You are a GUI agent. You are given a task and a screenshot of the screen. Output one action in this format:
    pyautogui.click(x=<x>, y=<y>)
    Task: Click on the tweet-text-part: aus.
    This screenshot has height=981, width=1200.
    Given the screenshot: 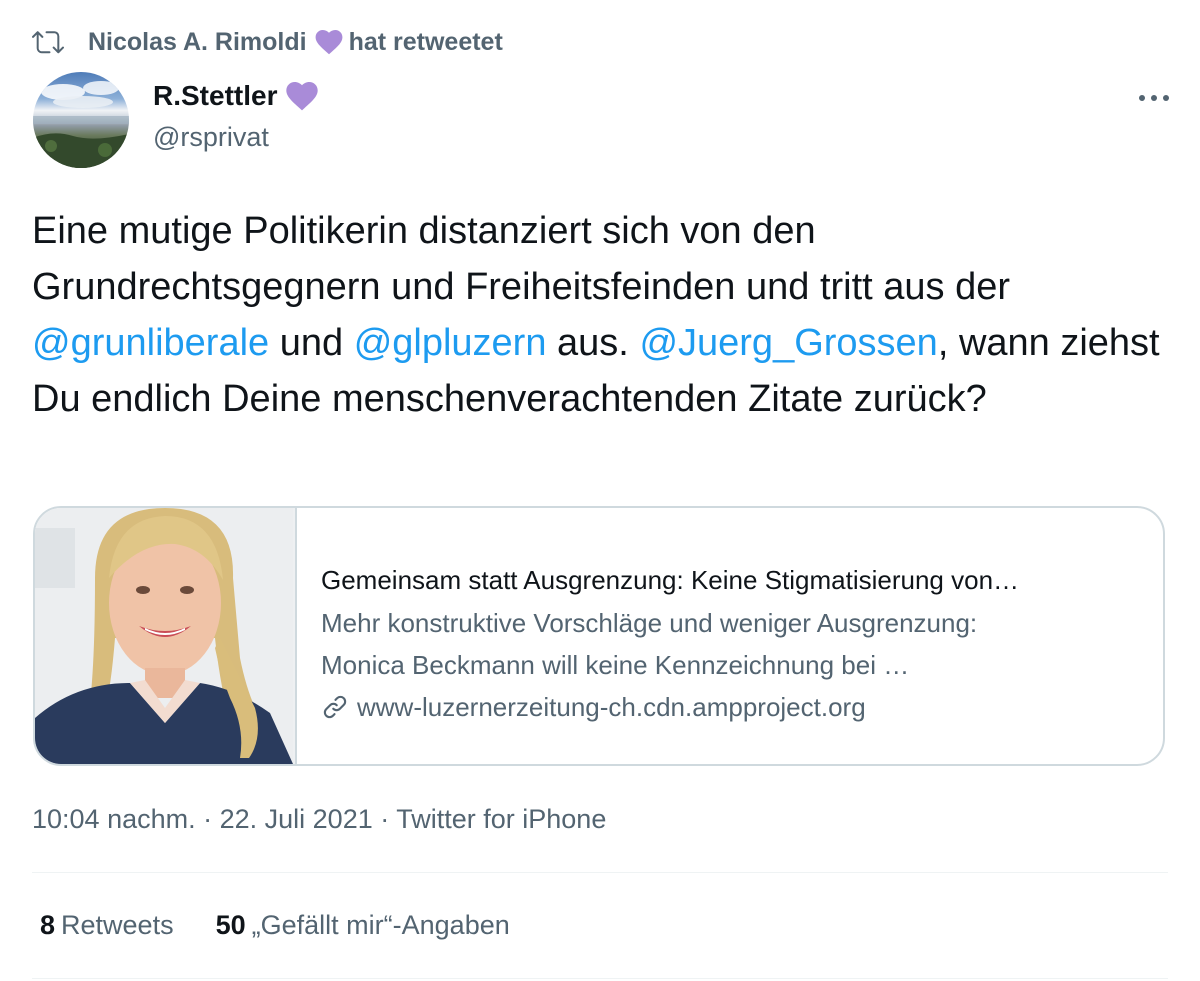 What is the action you would take?
    pyautogui.click(x=593, y=343)
    